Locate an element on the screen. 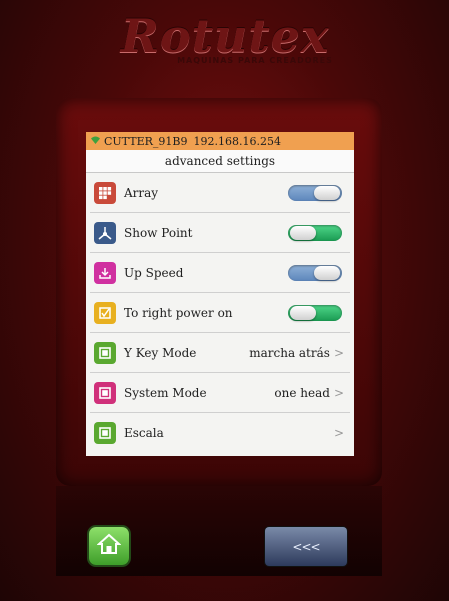 The width and height of the screenshot is (449, 601). setting-row-y-key-mode: Y Key Mode marcha atrás > is located at coordinates (220, 353).